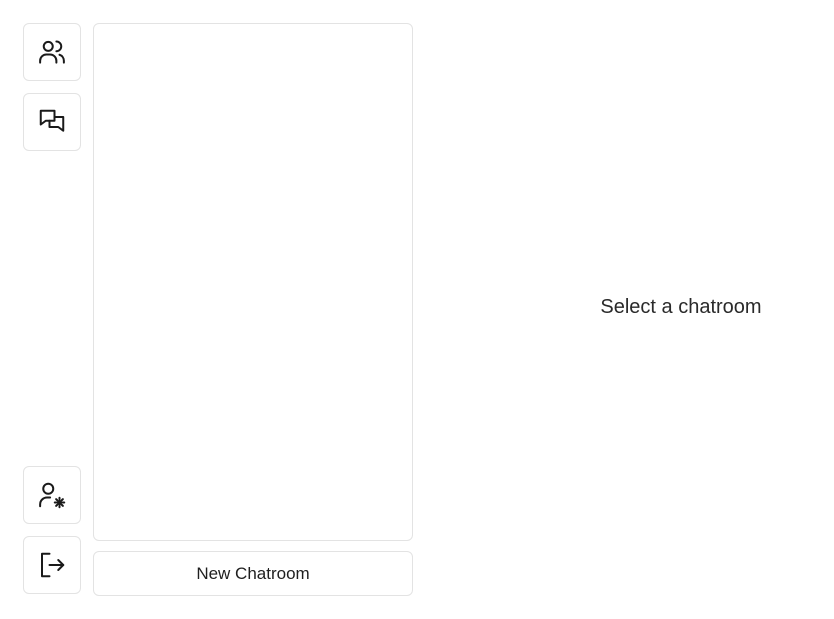  I want to click on users-icon, so click(52, 52).